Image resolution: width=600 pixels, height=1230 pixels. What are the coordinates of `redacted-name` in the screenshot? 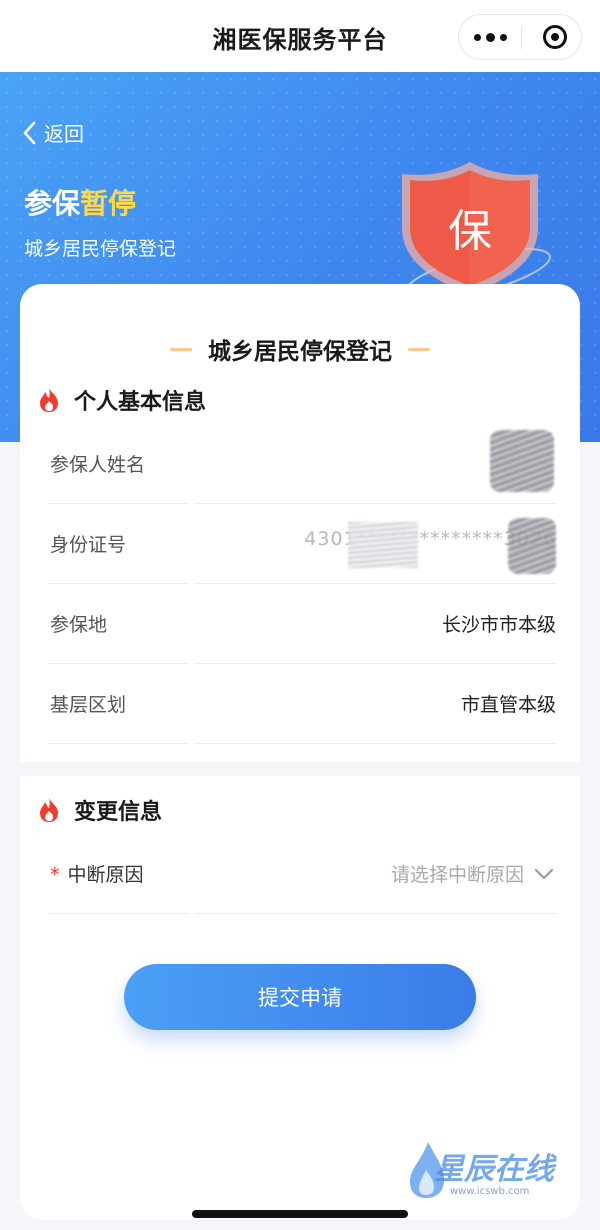 It's located at (522, 461).